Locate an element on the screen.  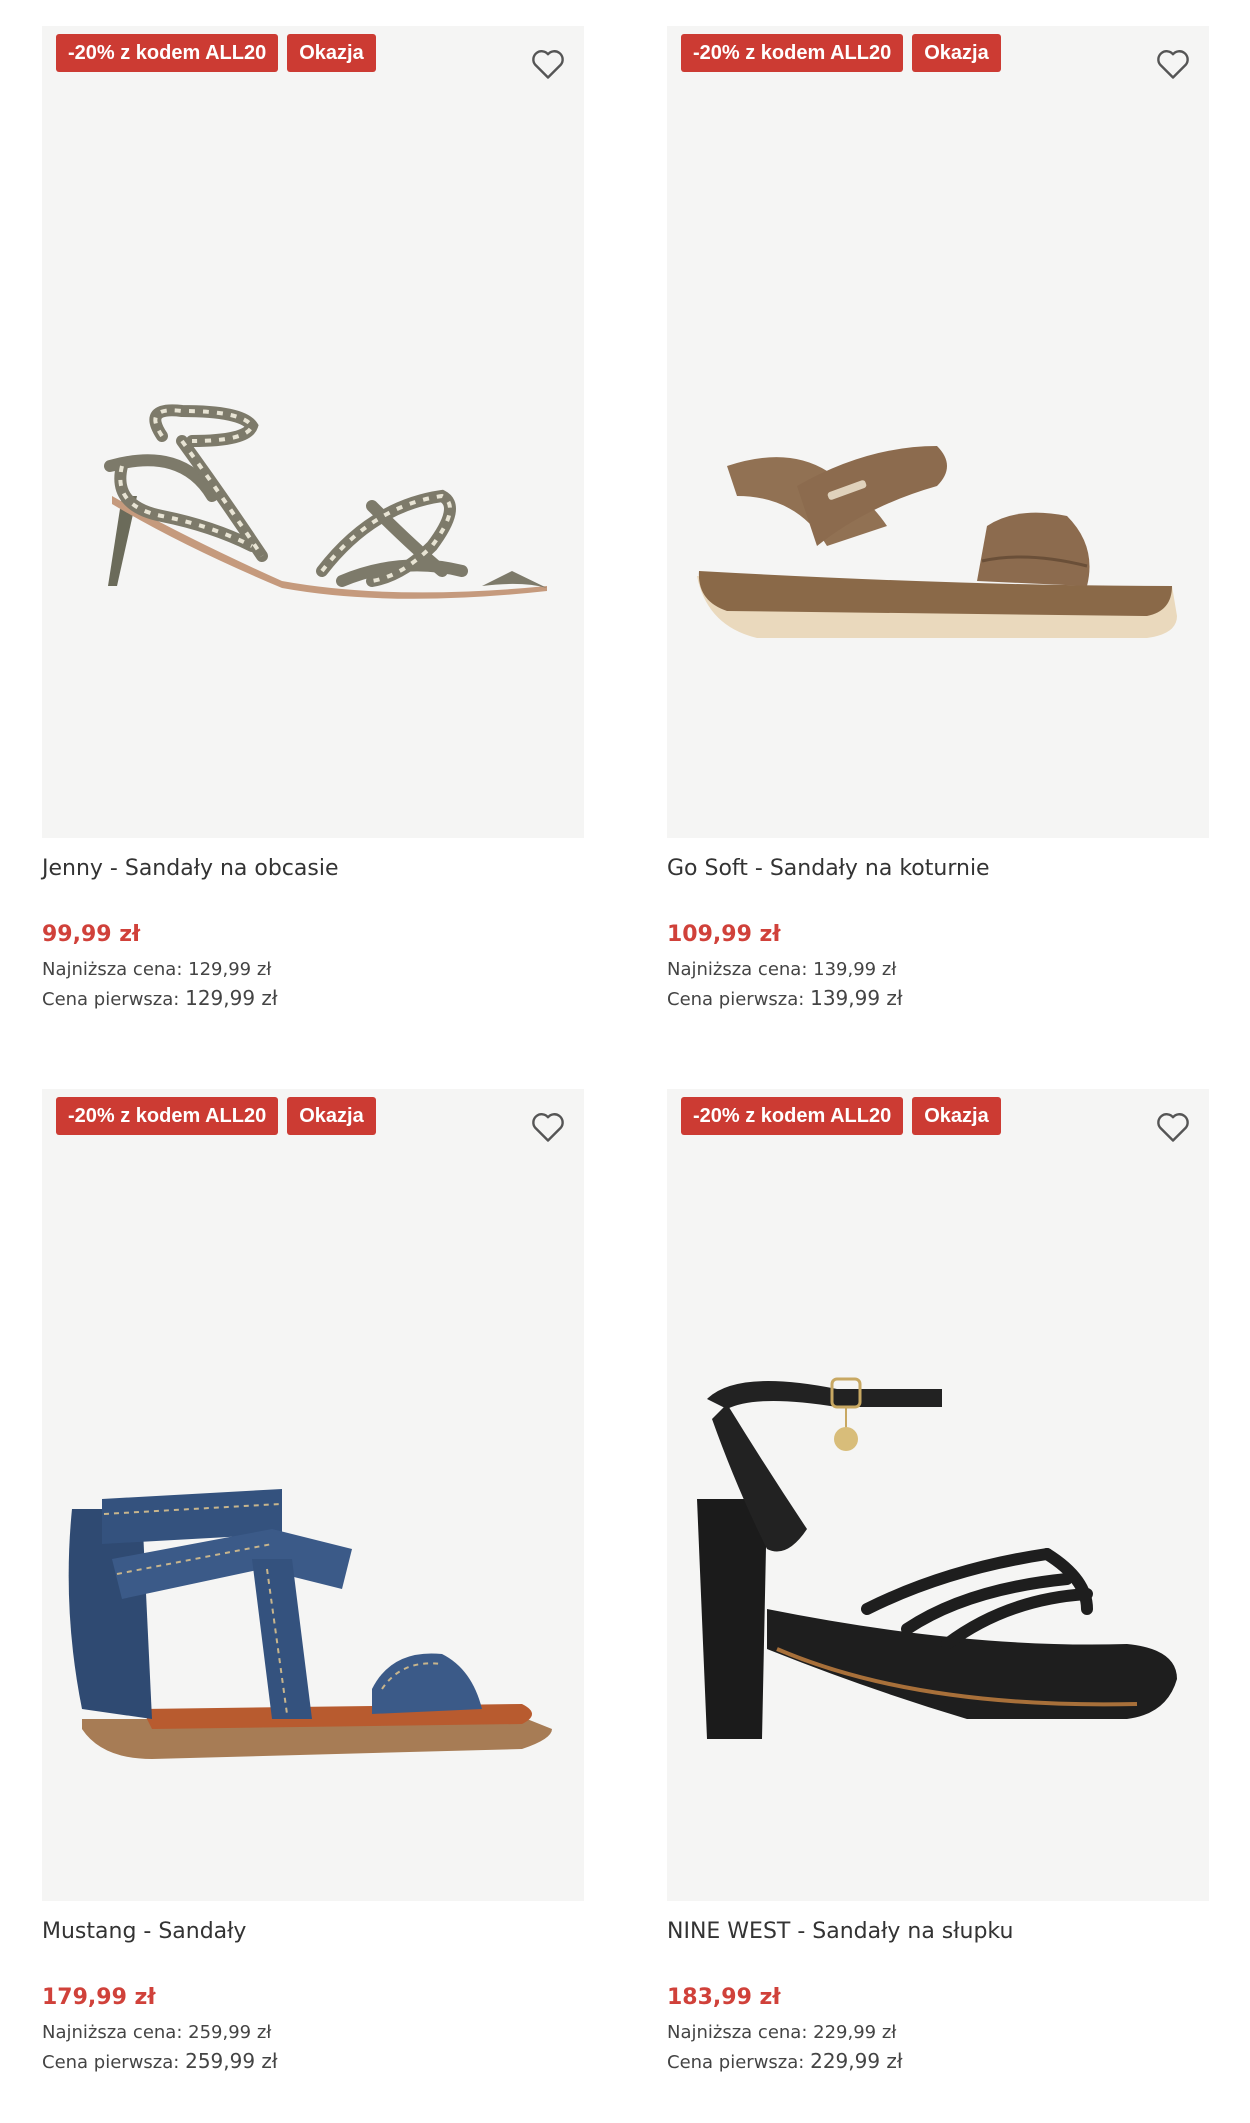
product-title: Jenny - Sandały na obcasie is located at coordinates (313, 869).